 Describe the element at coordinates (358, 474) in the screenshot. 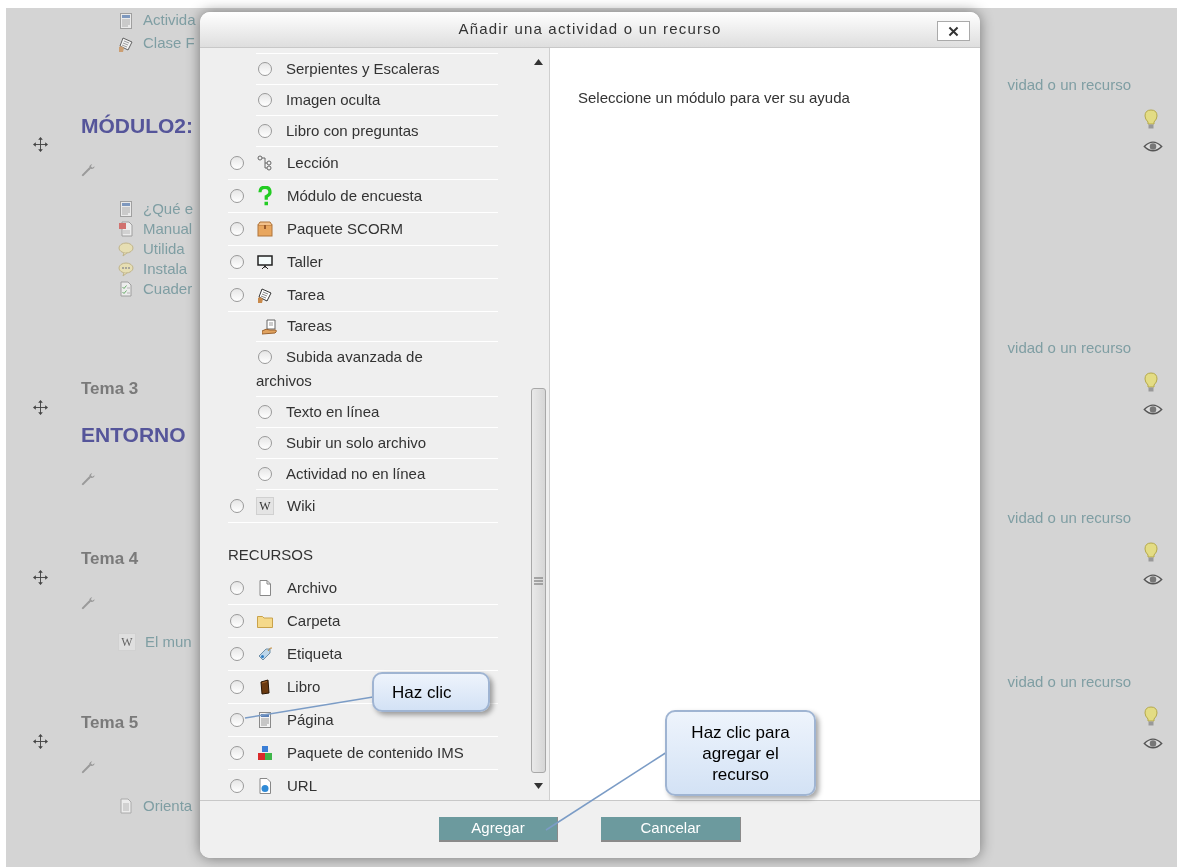

I see `module-label: Actividad no en línea` at that location.